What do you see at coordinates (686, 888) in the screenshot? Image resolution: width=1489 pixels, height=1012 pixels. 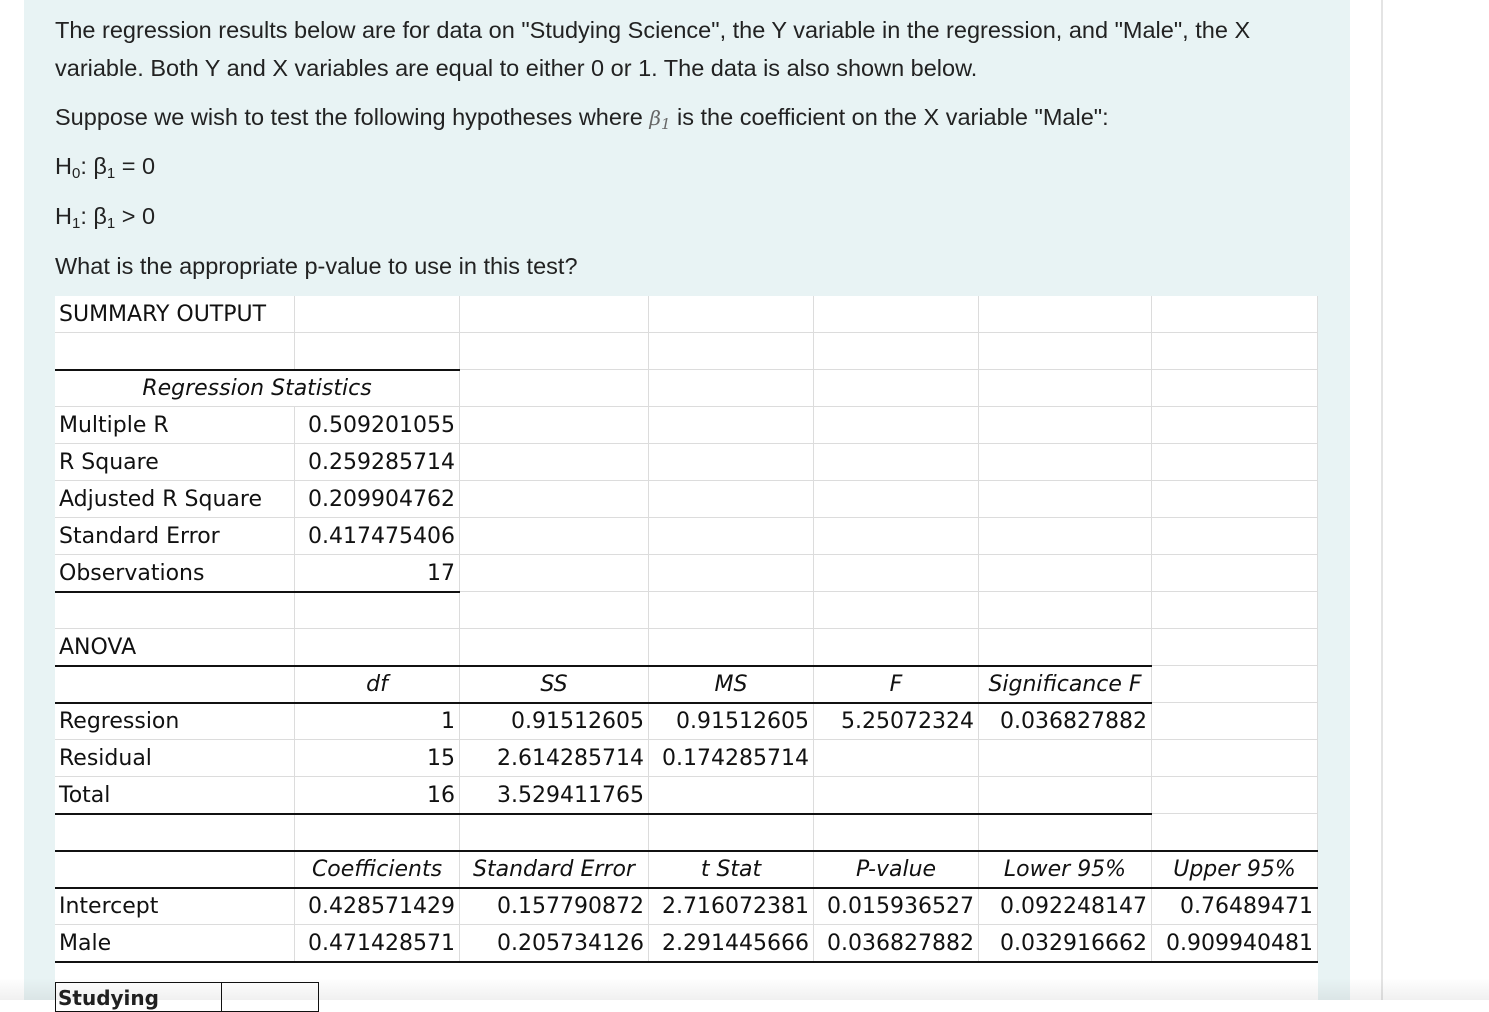 I see `rule-coef-header` at bounding box center [686, 888].